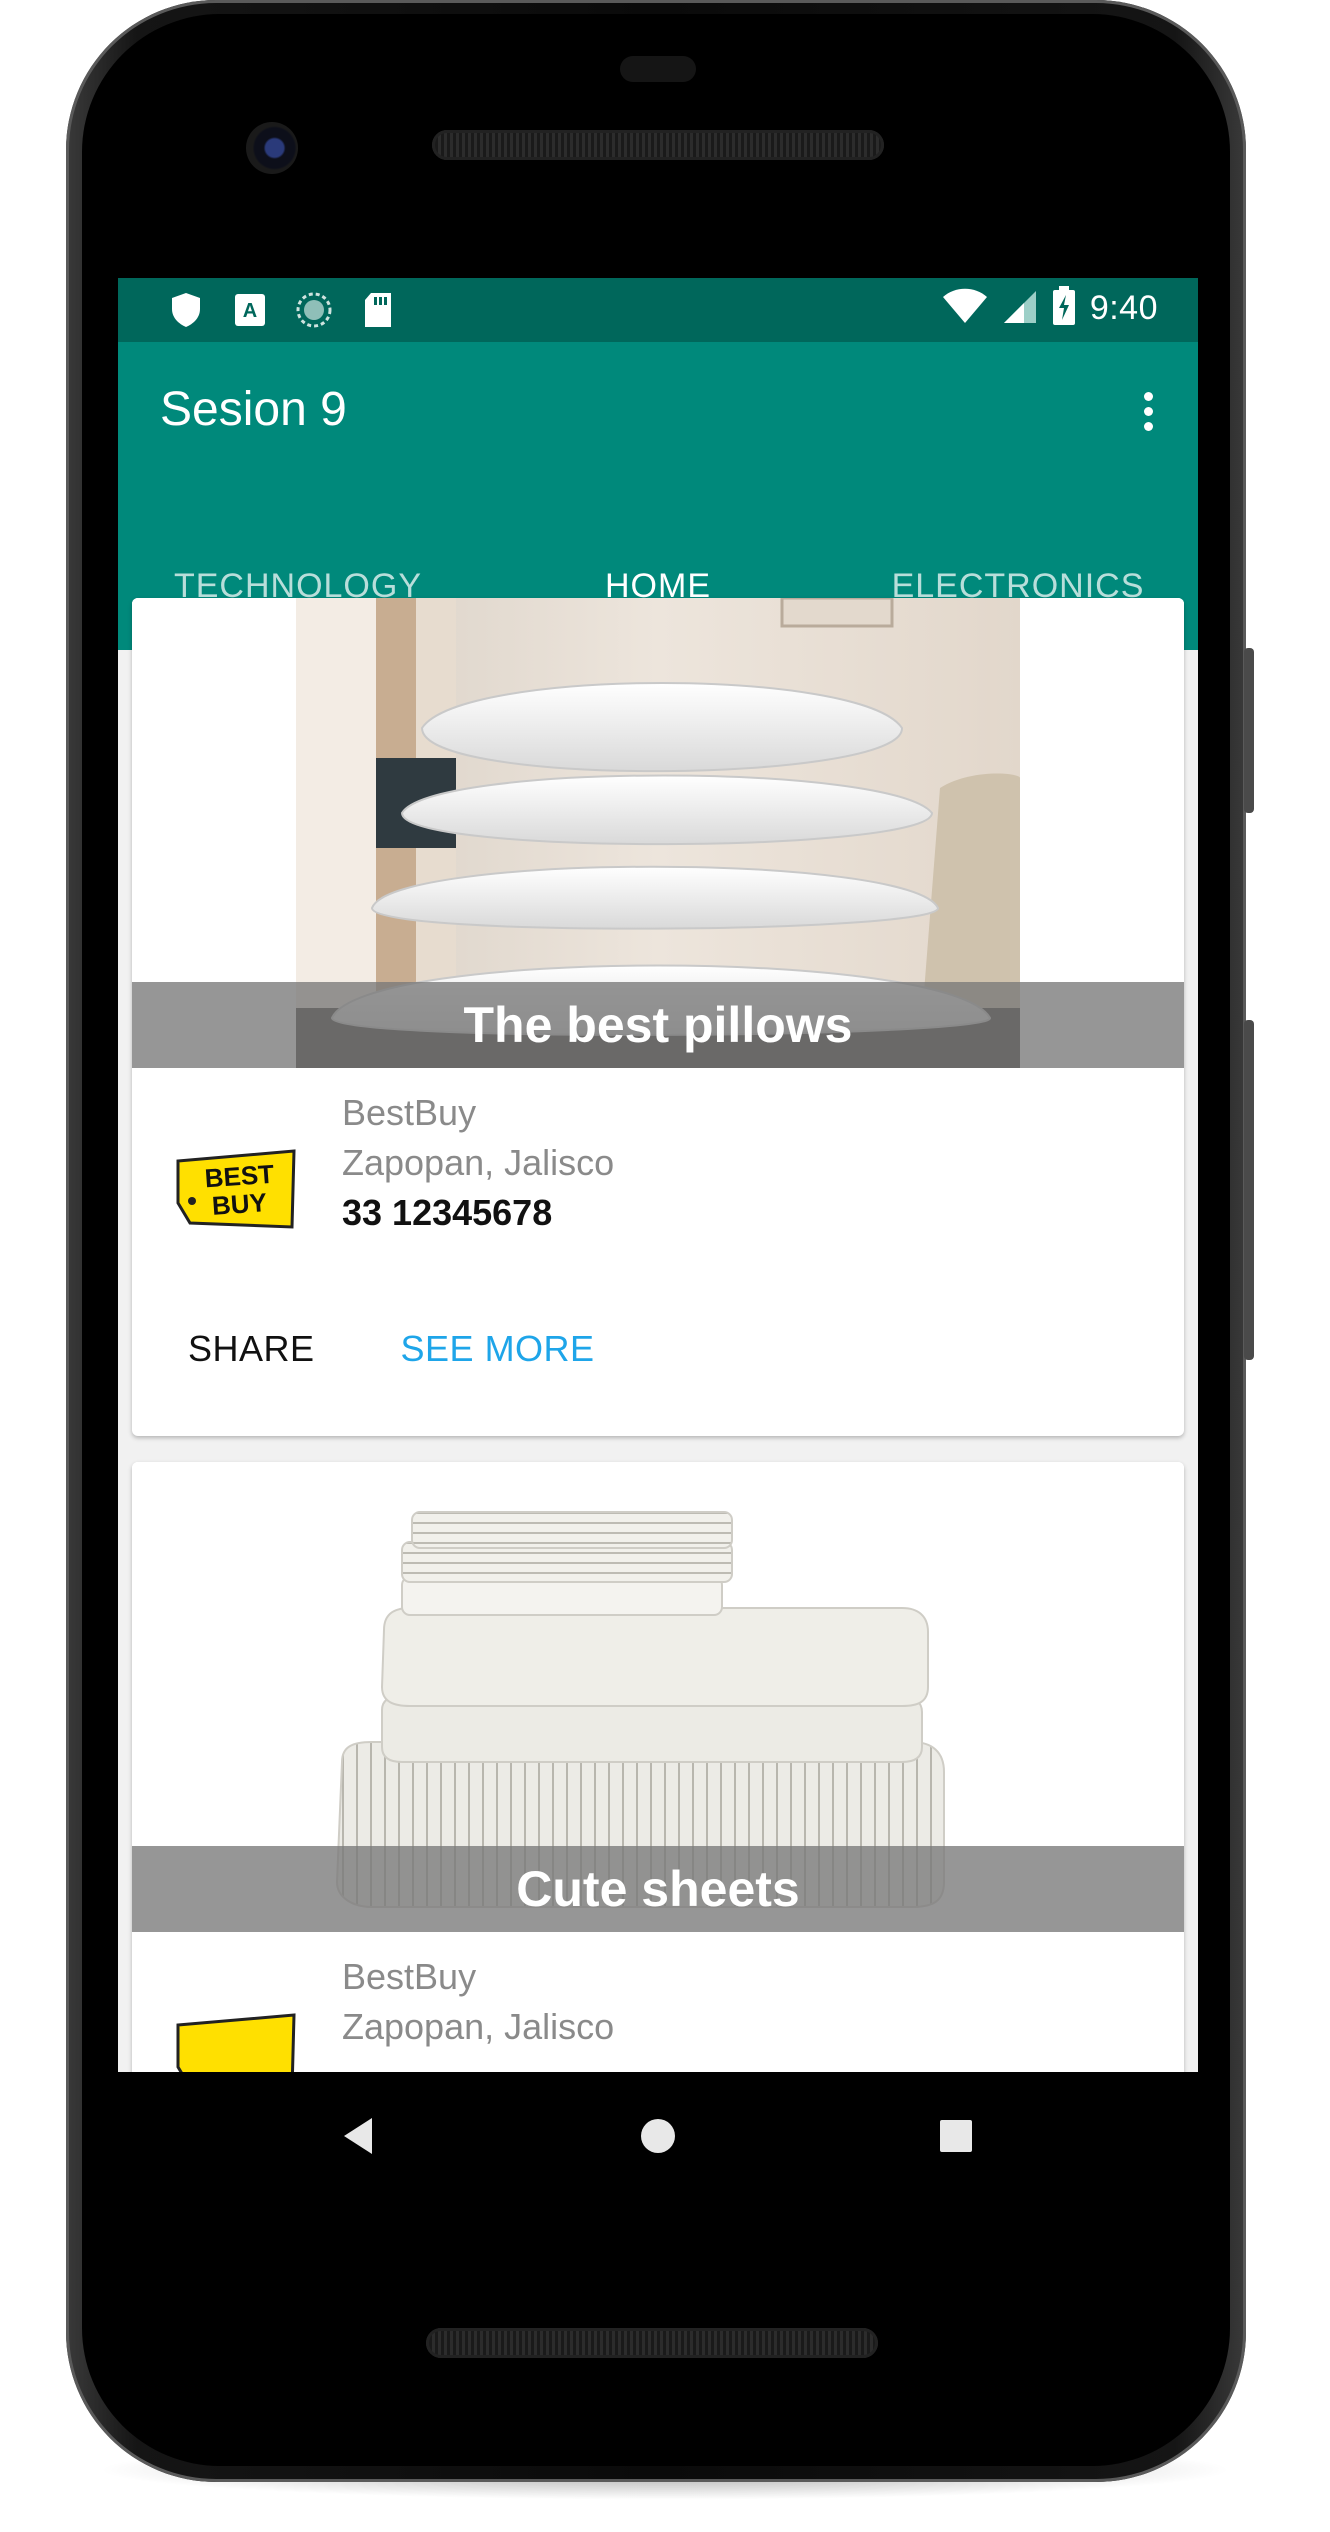 This screenshot has height=2532, width=1330. Describe the element at coordinates (314, 310) in the screenshot. I see `sync-circle-icon` at that location.